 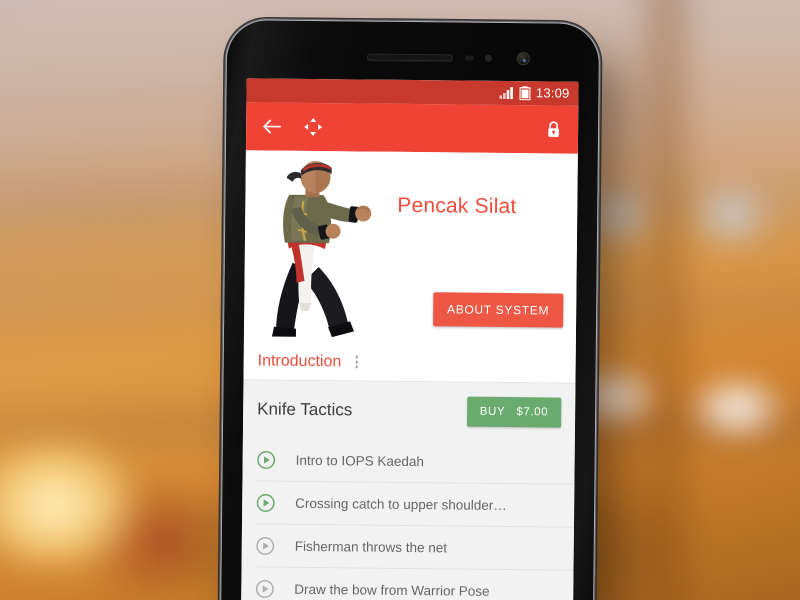 What do you see at coordinates (412, 92) in the screenshot?
I see `status-bar: 13:09` at bounding box center [412, 92].